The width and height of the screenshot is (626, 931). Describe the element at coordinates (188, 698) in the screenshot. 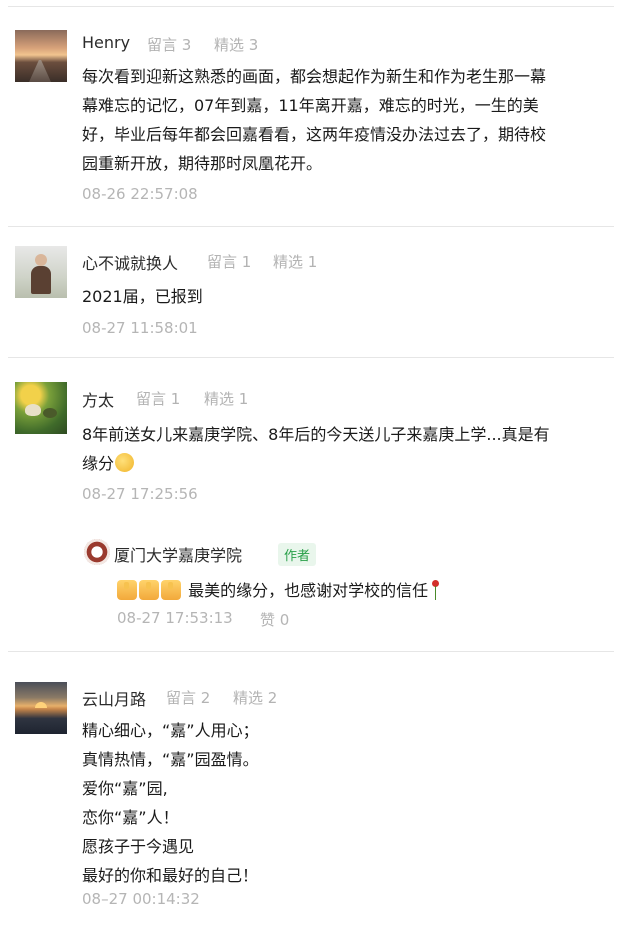

I see `reply-count: 留言 2` at that location.